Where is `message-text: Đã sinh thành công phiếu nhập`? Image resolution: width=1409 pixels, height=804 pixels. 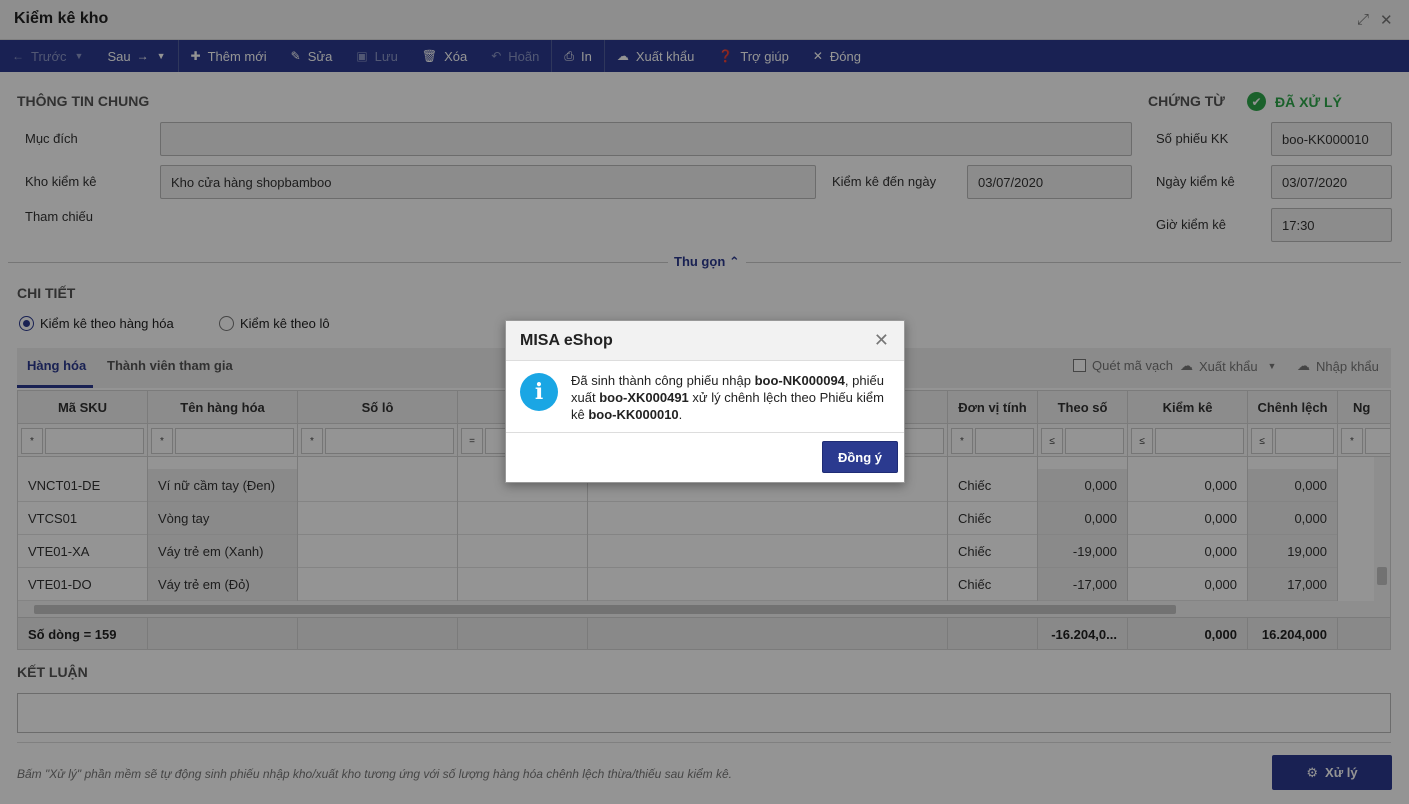 message-text: Đã sinh thành công phiếu nhập is located at coordinates (663, 380).